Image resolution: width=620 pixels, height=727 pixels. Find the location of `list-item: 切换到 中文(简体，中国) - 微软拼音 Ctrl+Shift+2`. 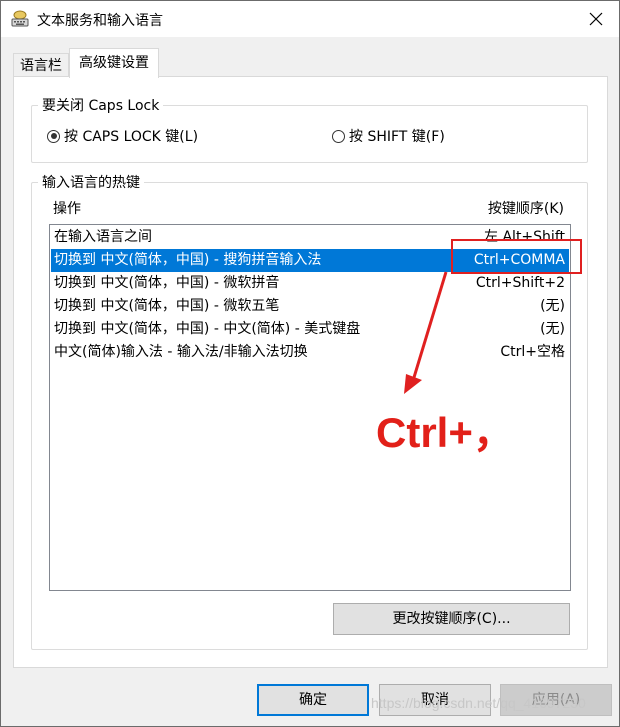

list-item: 切换到 中文(简体，中国) - 微软拼音 Ctrl+Shift+2 is located at coordinates (310, 283).